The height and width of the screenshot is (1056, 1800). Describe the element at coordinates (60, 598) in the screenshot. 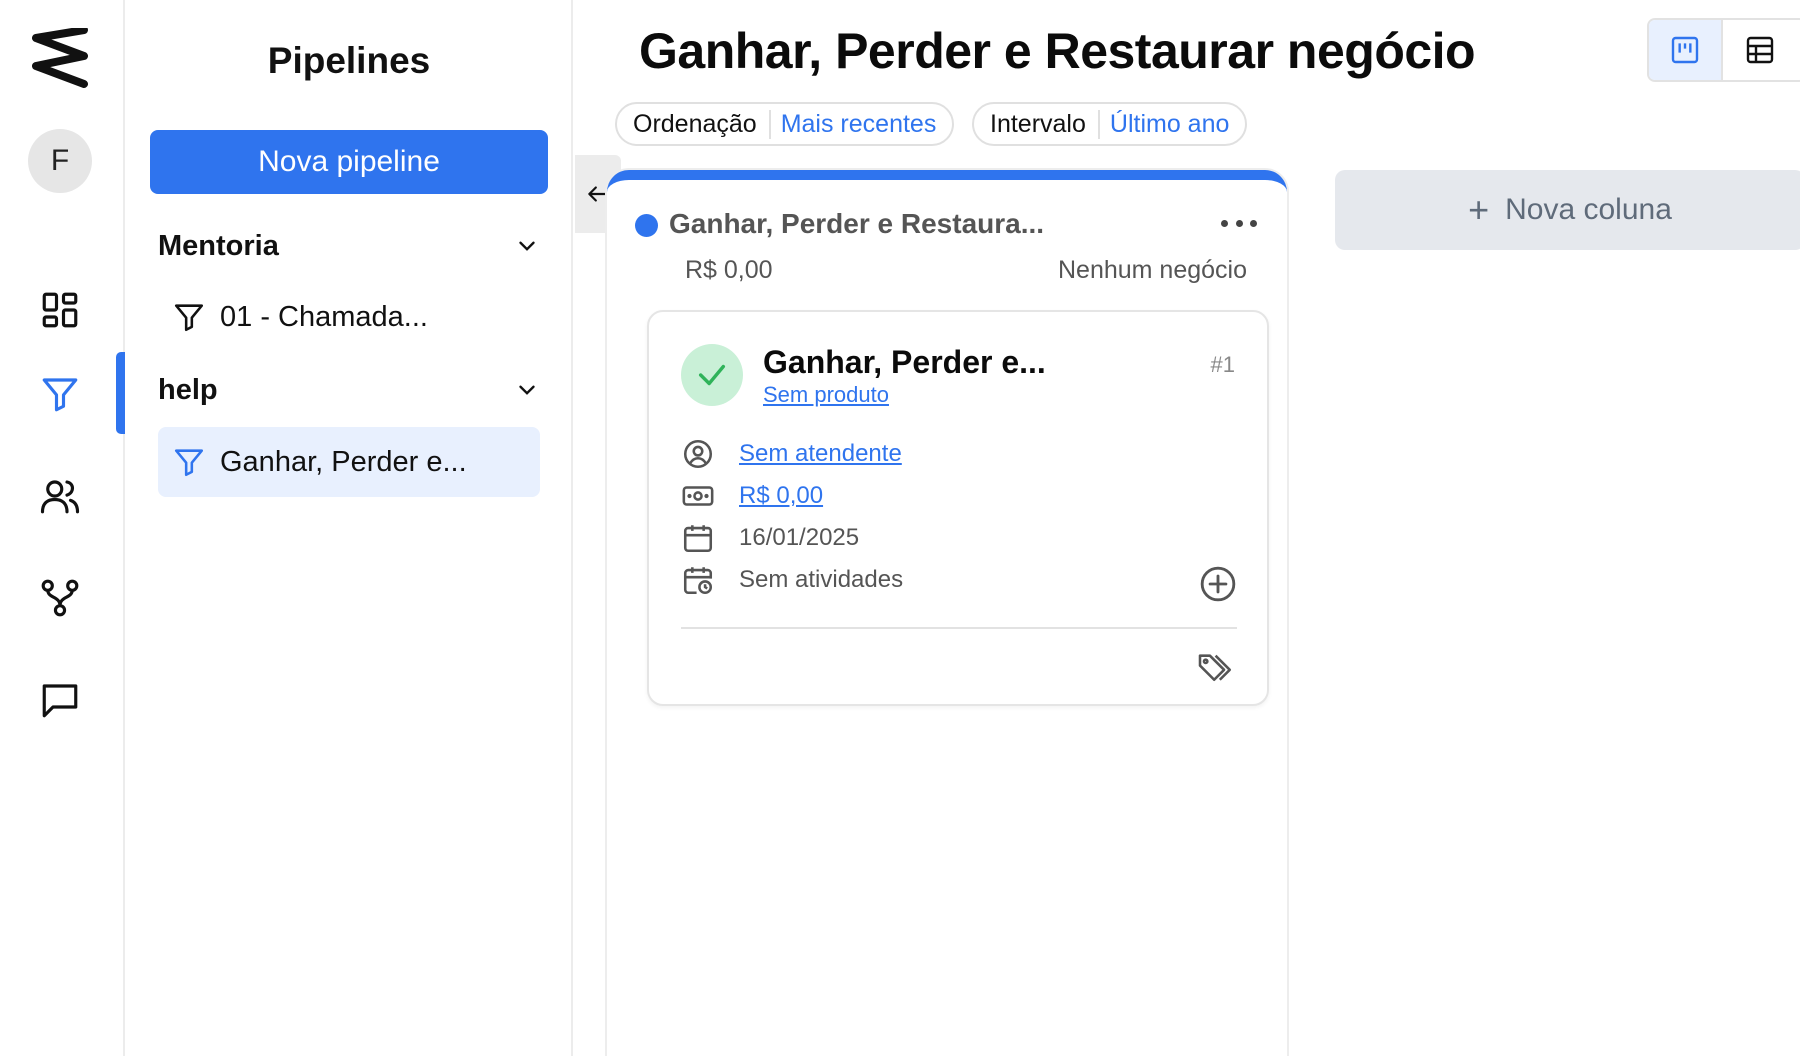

I see `workflow-icon` at that location.